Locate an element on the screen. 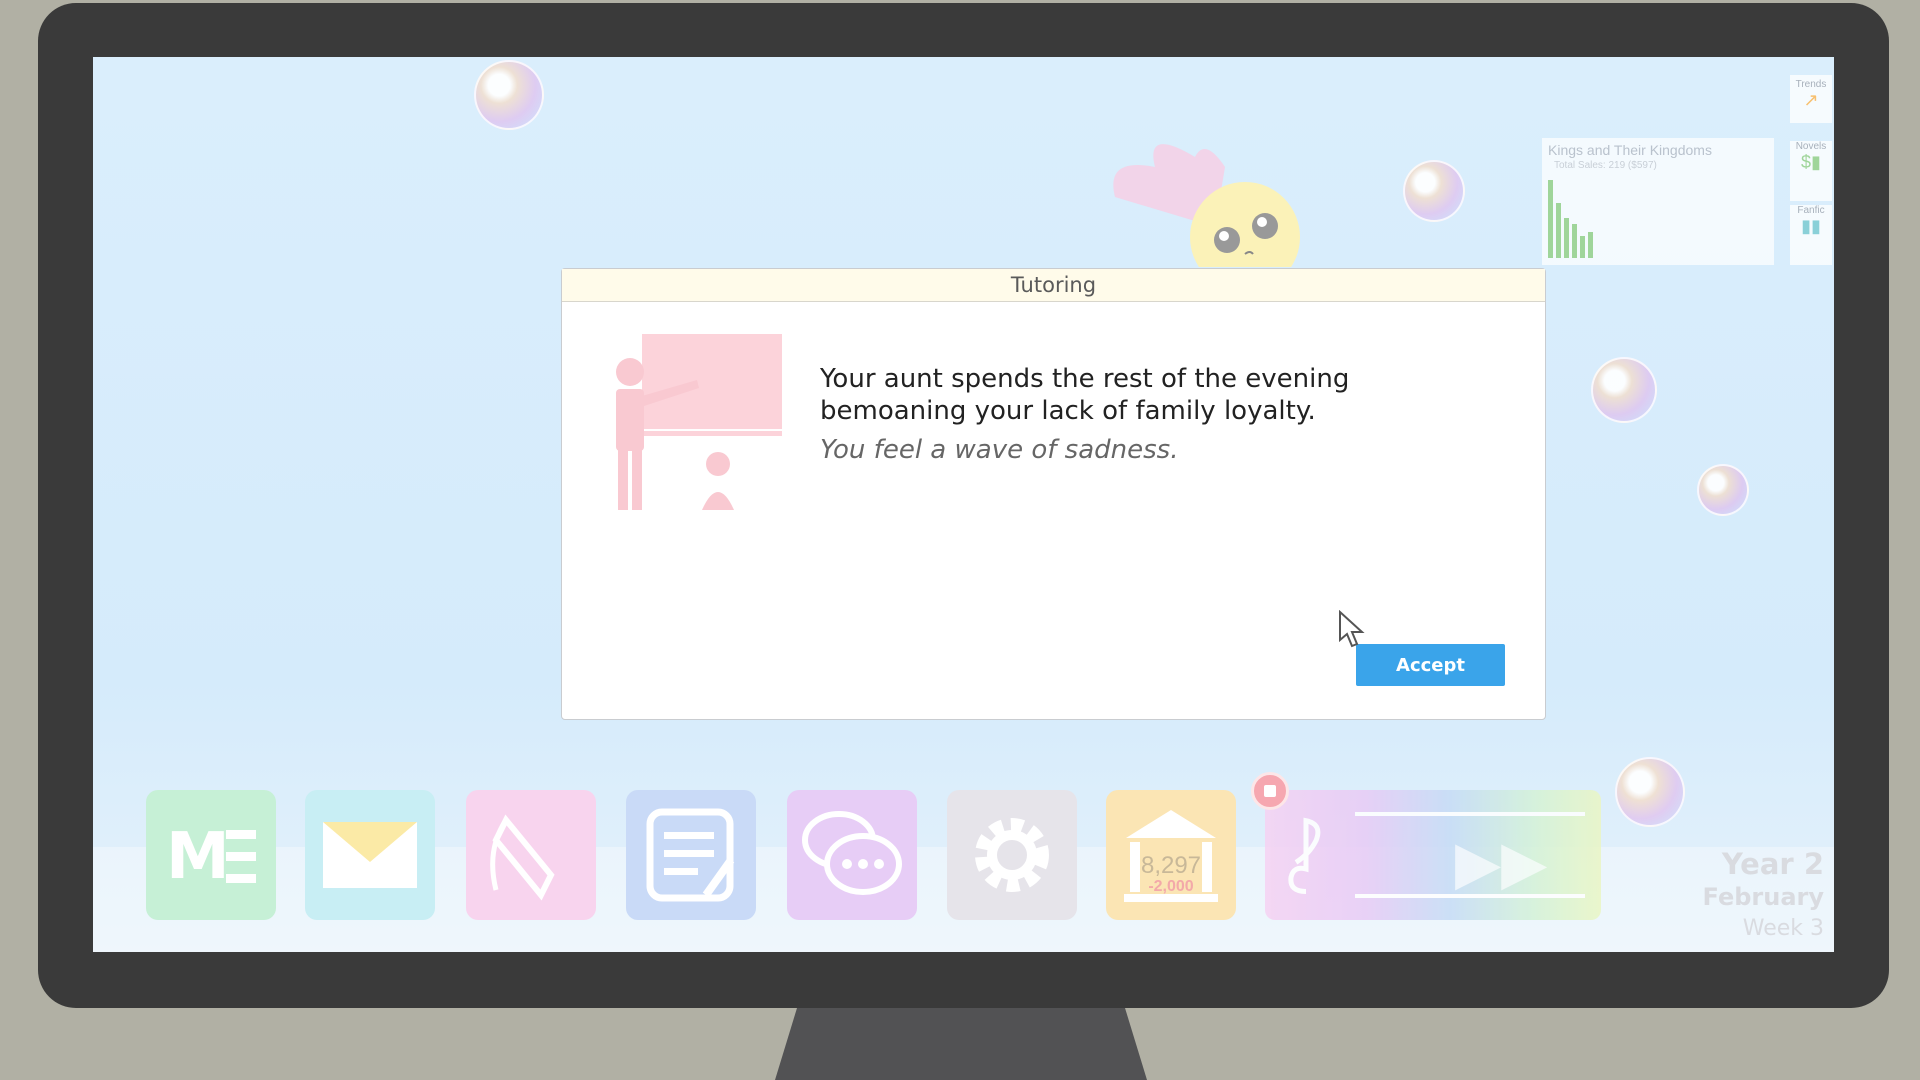 This screenshot has height=1080, width=1920. chat-icon is located at coordinates (852, 853).